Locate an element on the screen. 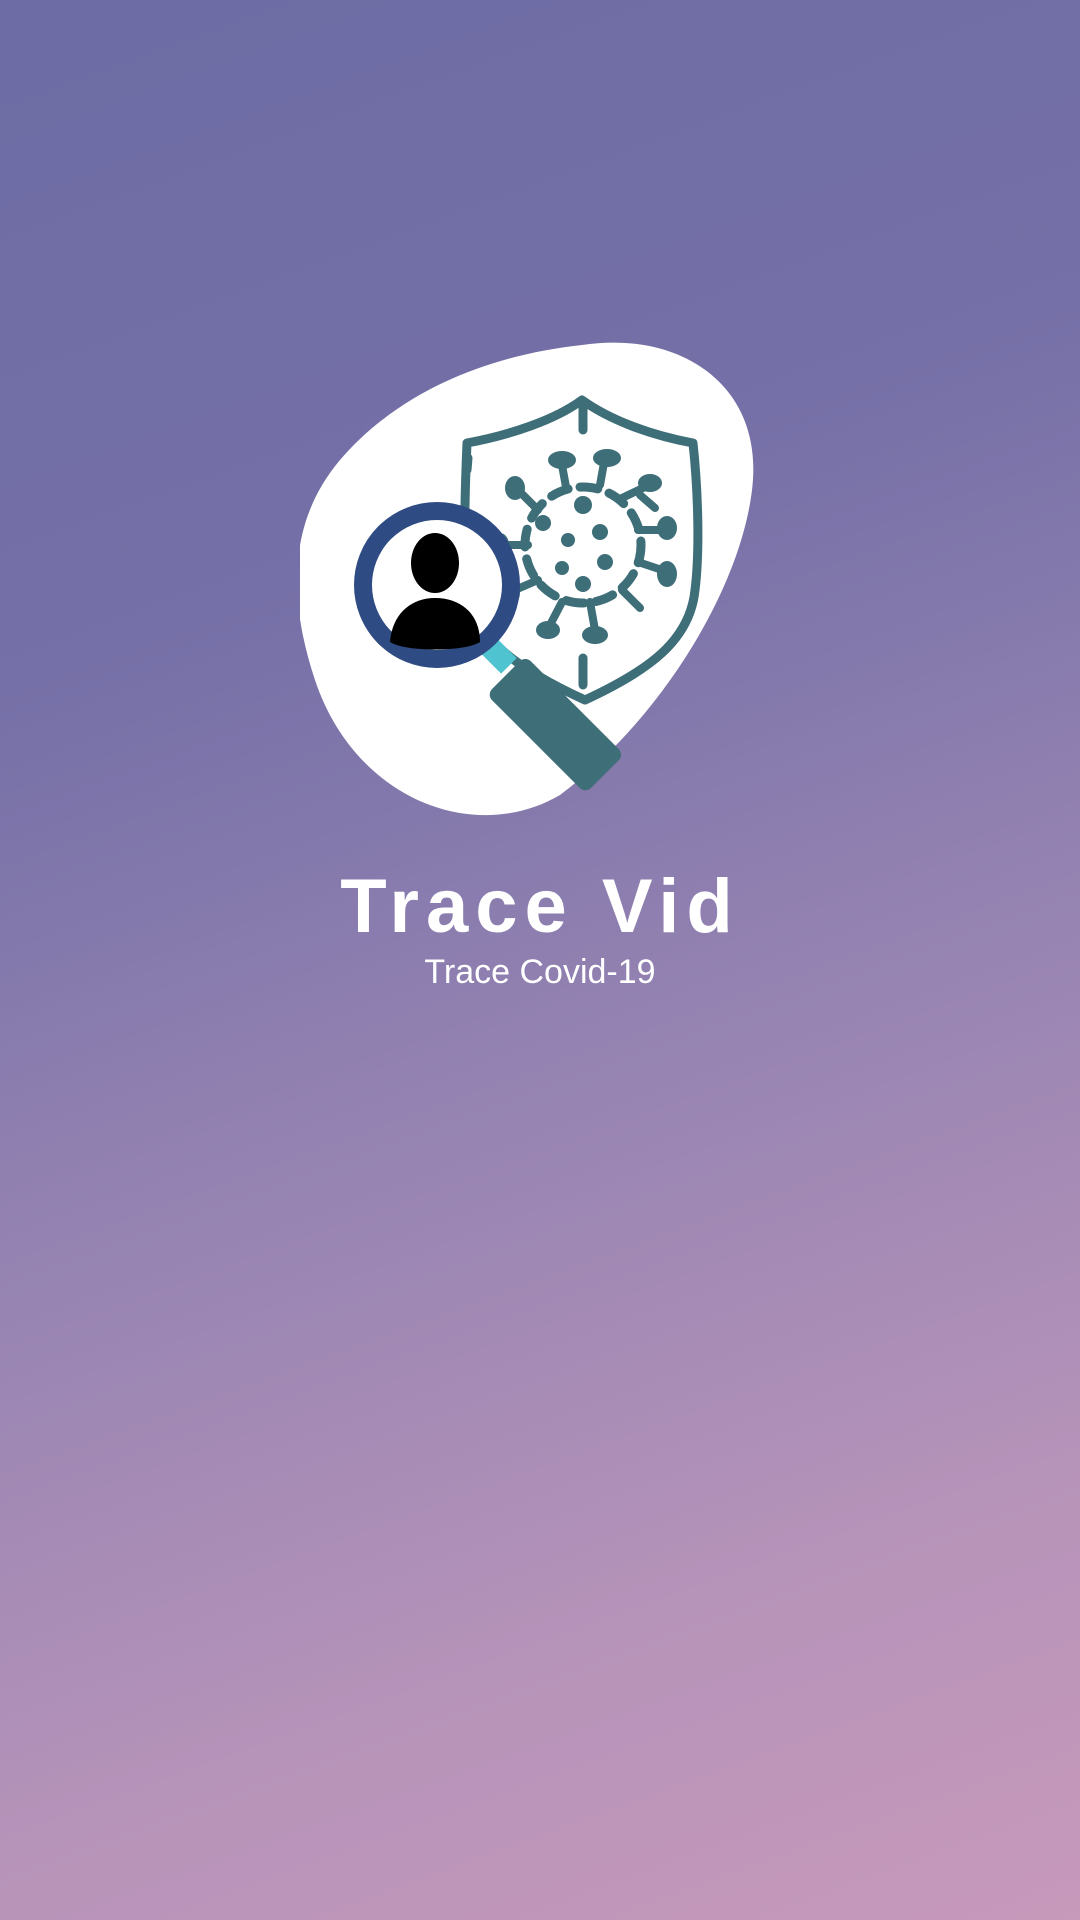 This screenshot has height=1920, width=1080. logo-graphic is located at coordinates (527, 579).